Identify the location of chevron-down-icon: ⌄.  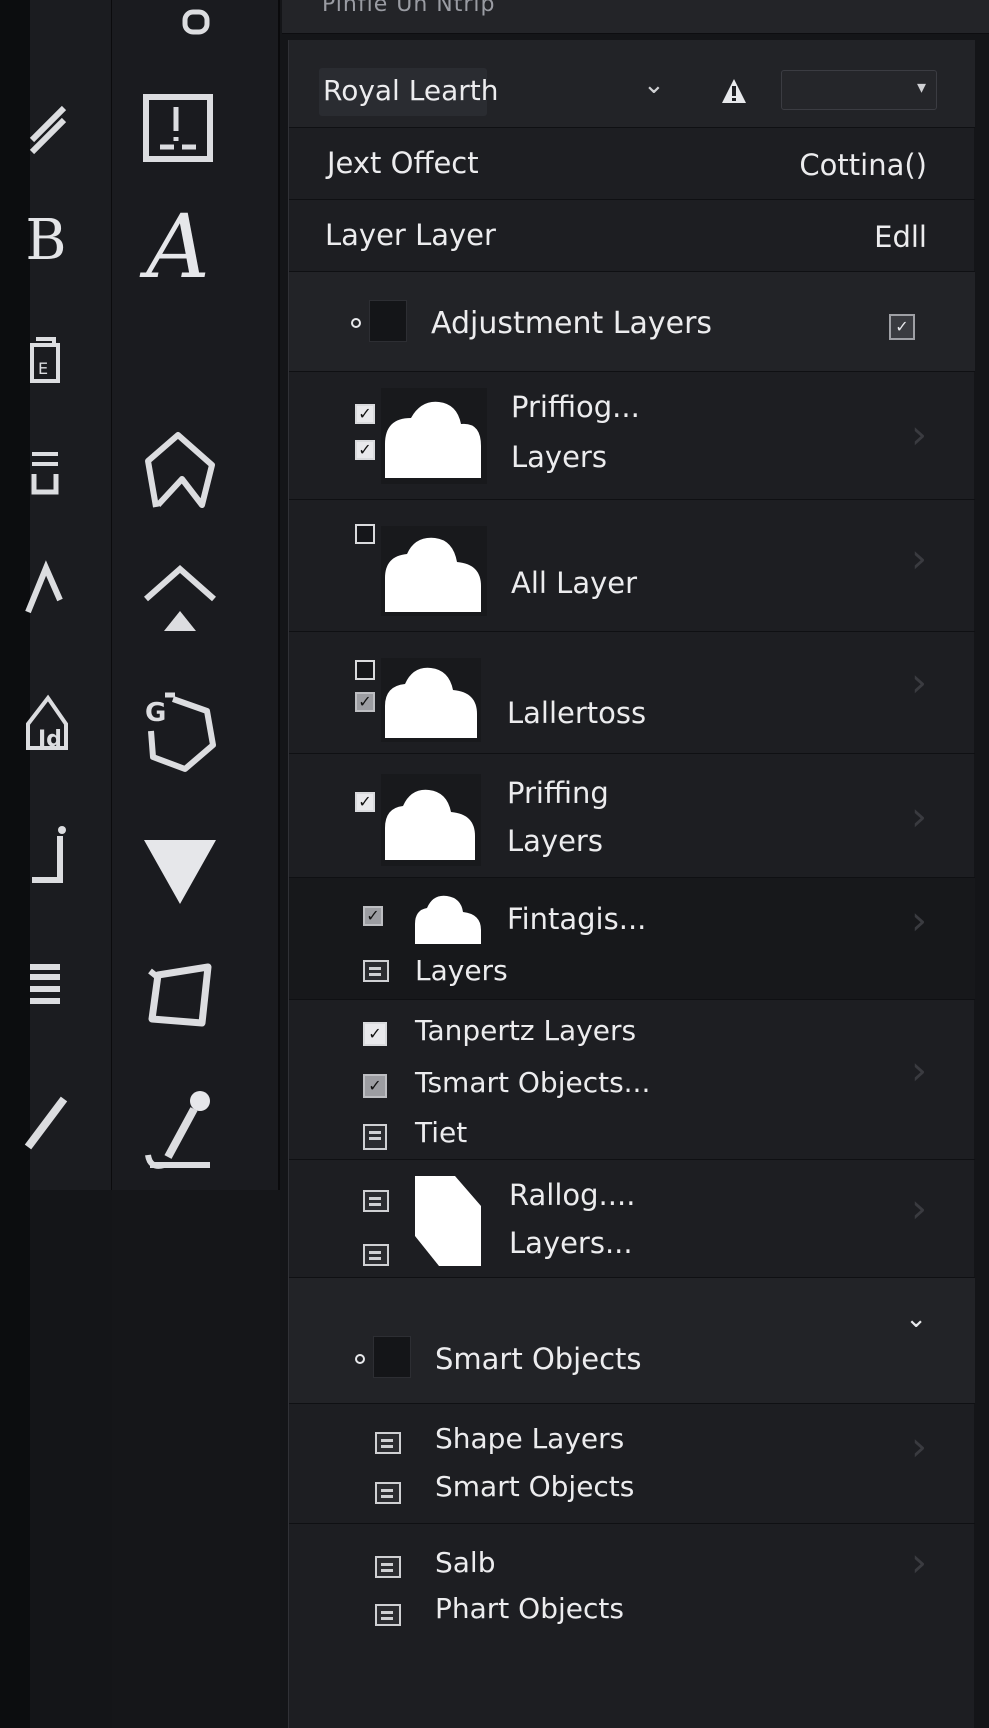
(654, 85).